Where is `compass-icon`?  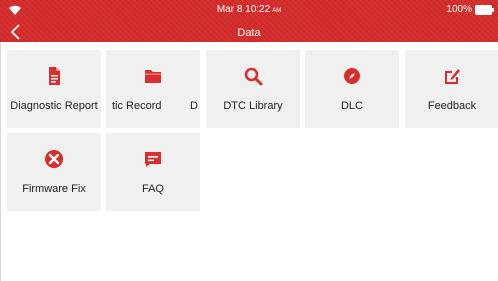
compass-icon is located at coordinates (352, 76).